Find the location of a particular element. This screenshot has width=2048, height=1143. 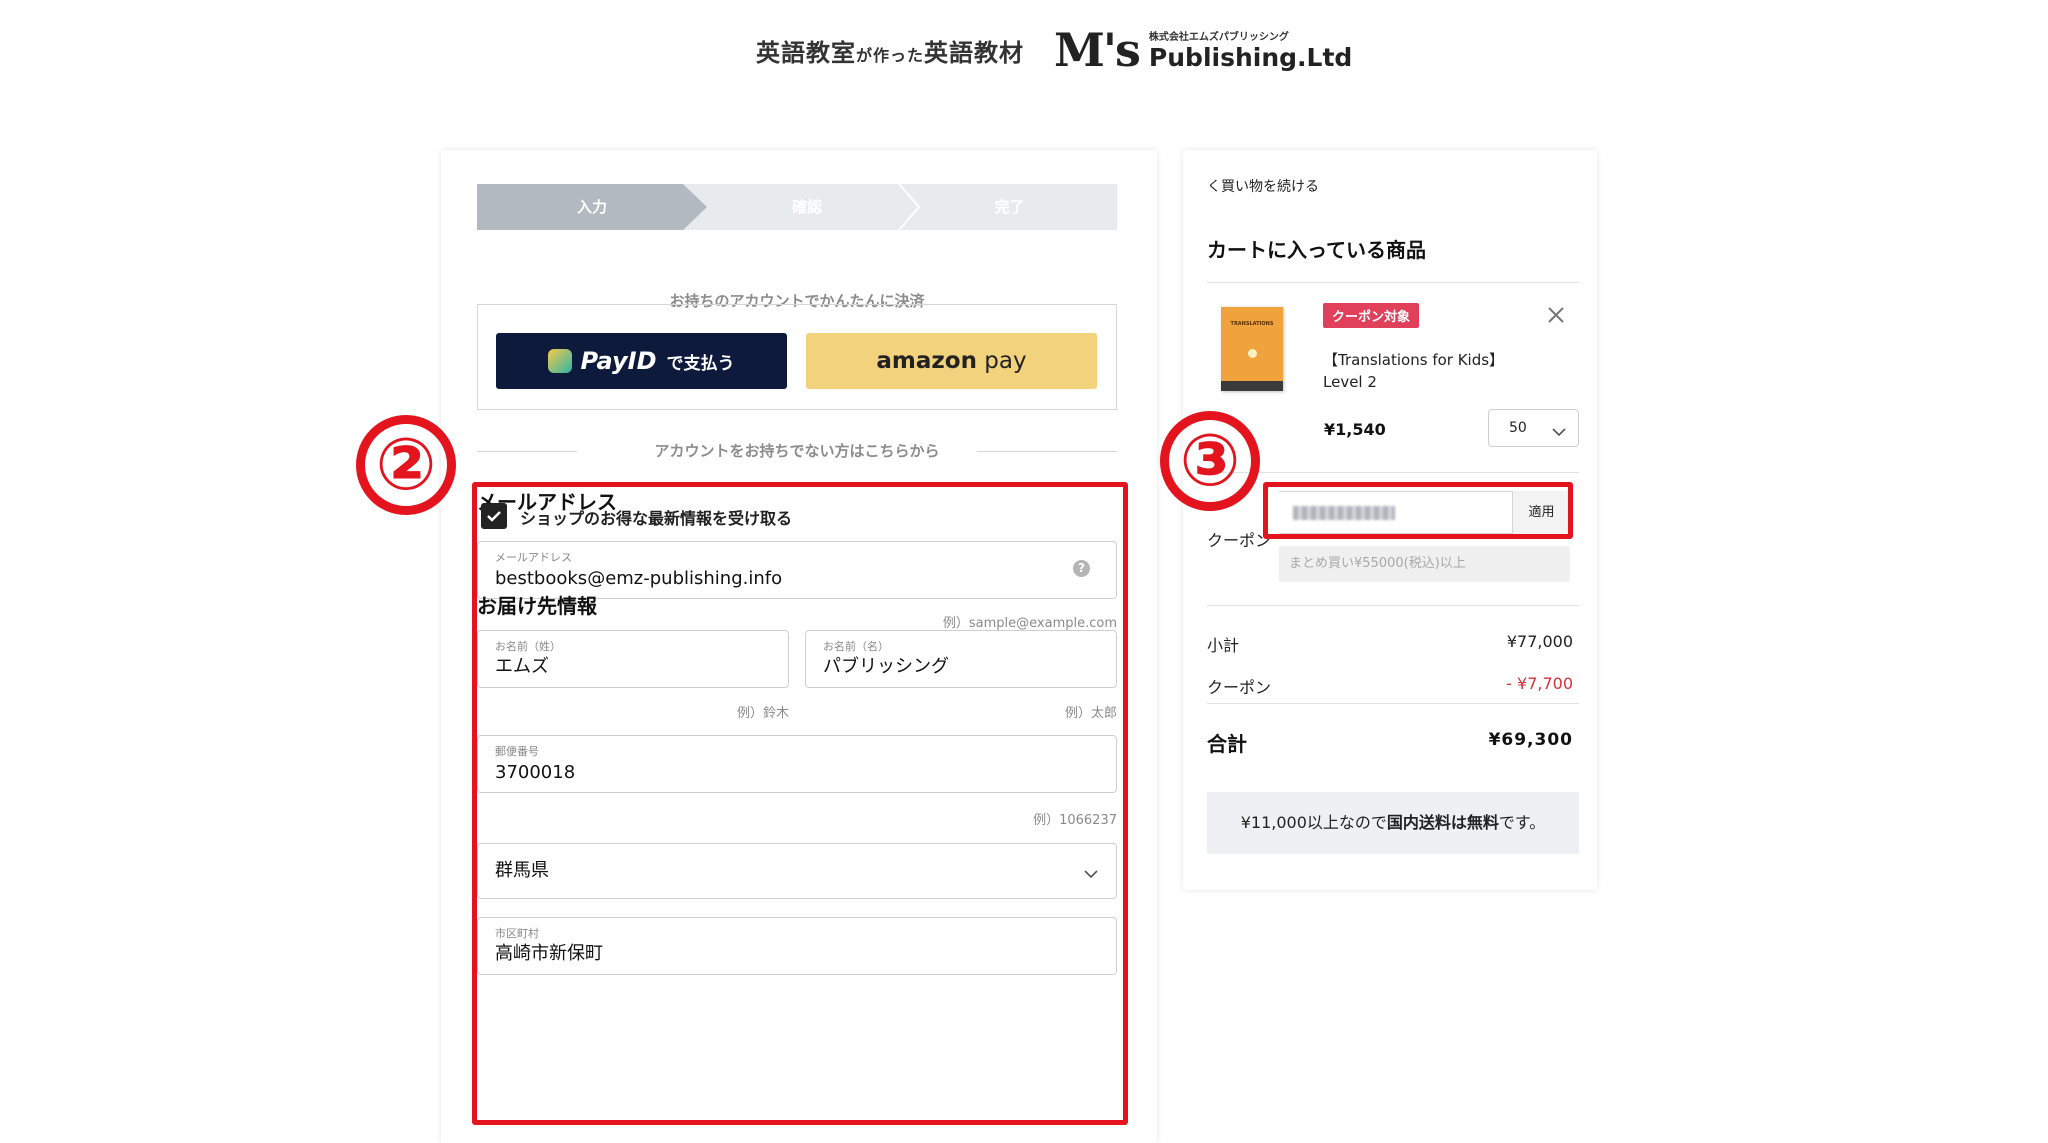

total-label: 合計 is located at coordinates (1227, 744).